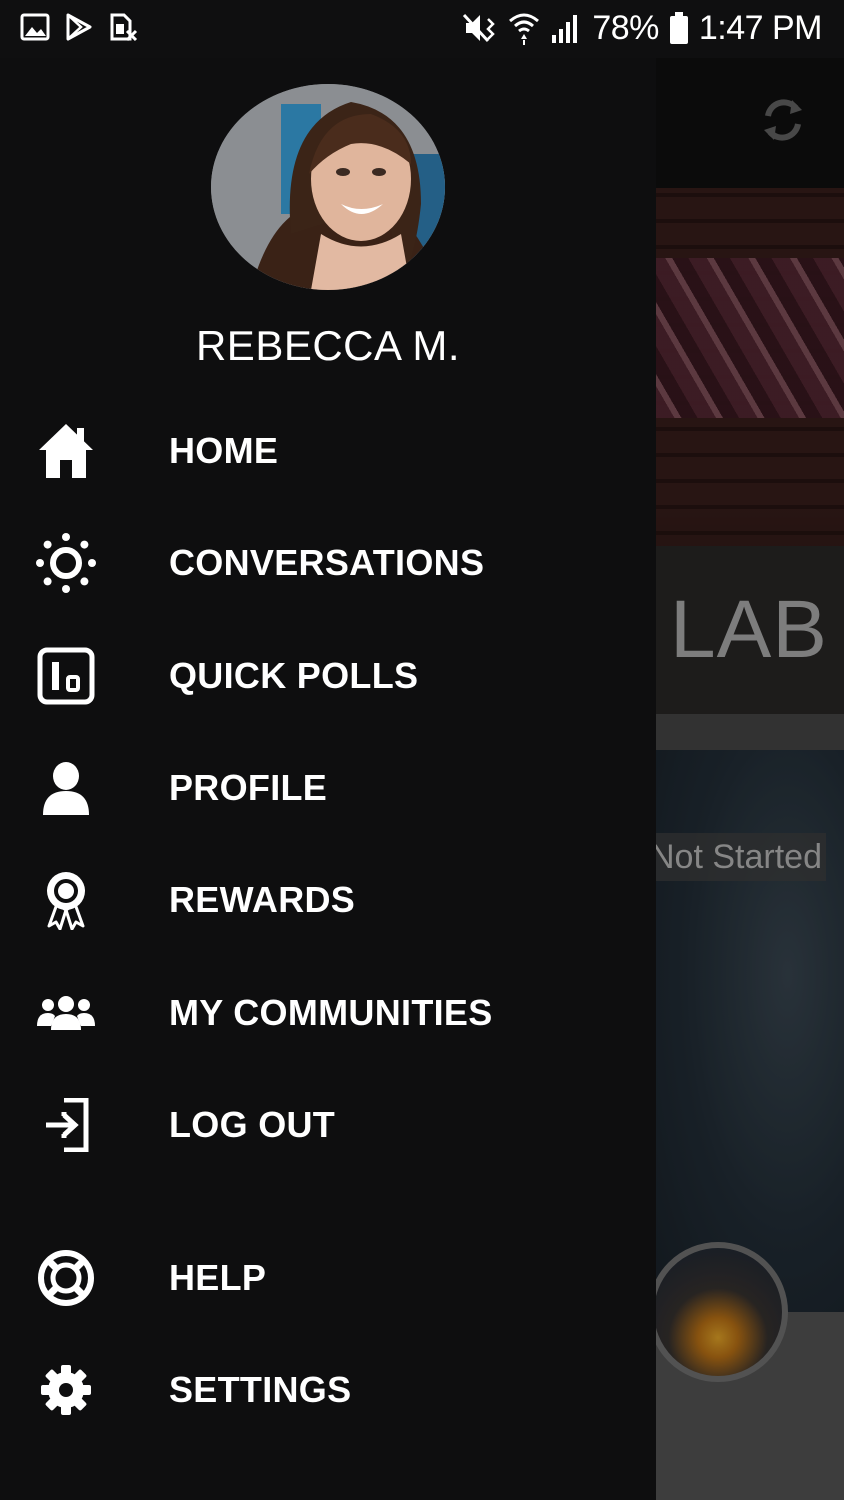  Describe the element at coordinates (328, 451) in the screenshot. I see `nav-item-home: HOME` at that location.